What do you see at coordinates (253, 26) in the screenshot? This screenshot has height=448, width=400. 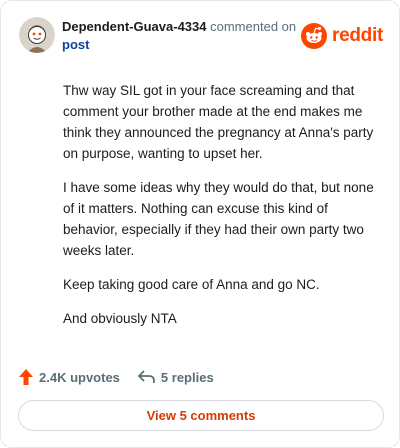 I see `commented-on-text: commented on` at bounding box center [253, 26].